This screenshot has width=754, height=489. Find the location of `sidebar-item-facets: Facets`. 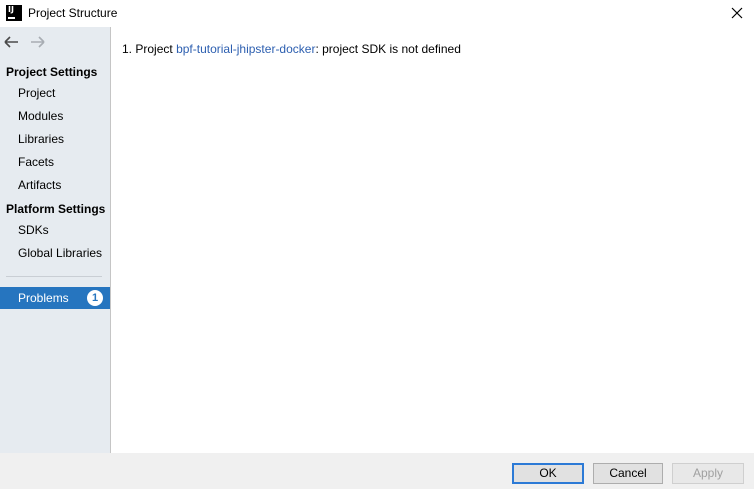

sidebar-item-facets: Facets is located at coordinates (55, 162).